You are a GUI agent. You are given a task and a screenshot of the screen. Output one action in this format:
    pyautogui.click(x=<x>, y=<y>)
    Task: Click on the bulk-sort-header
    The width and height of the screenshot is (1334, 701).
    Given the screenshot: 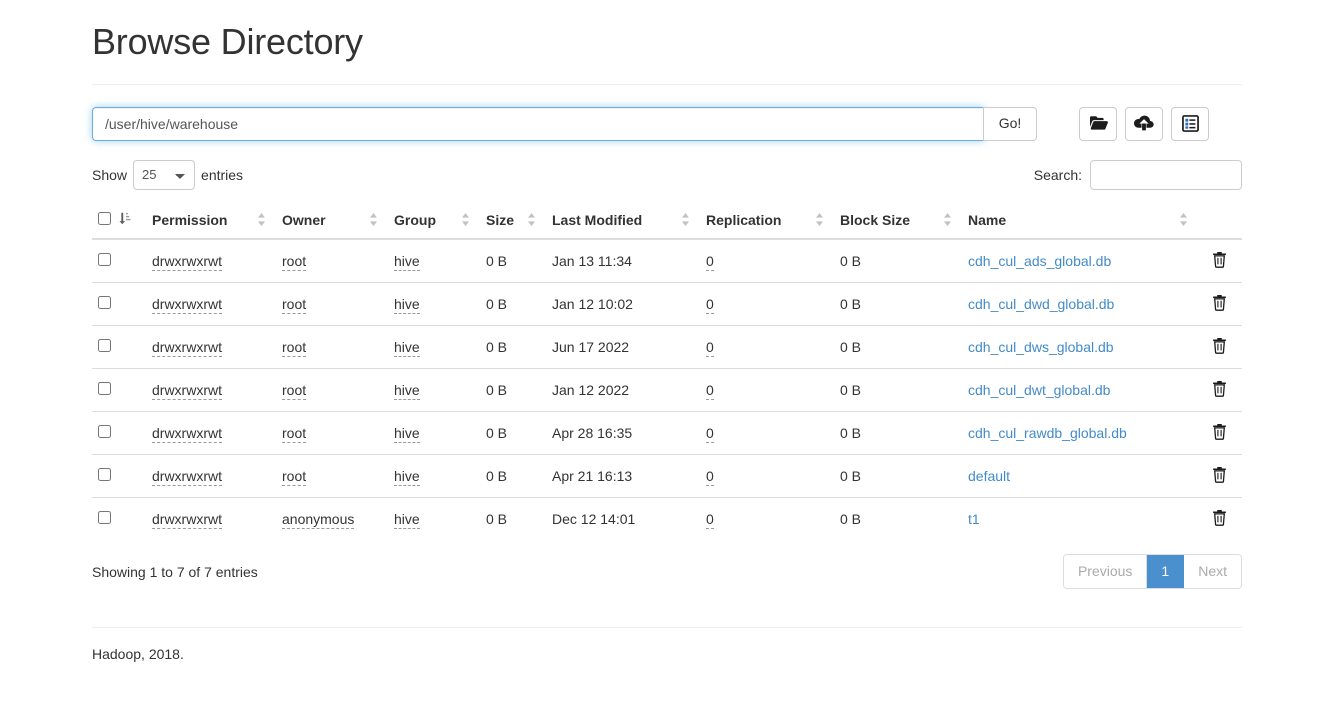 What is the action you would take?
    pyautogui.click(x=131, y=221)
    